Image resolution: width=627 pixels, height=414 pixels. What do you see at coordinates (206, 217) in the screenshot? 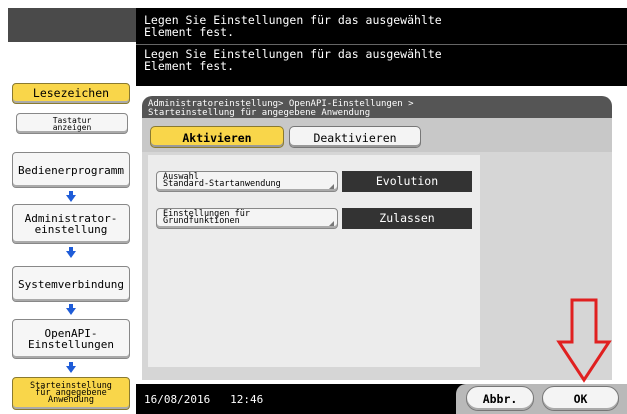
I see `setting-label-text: Einstellungen für Grundfunktionen` at bounding box center [206, 217].